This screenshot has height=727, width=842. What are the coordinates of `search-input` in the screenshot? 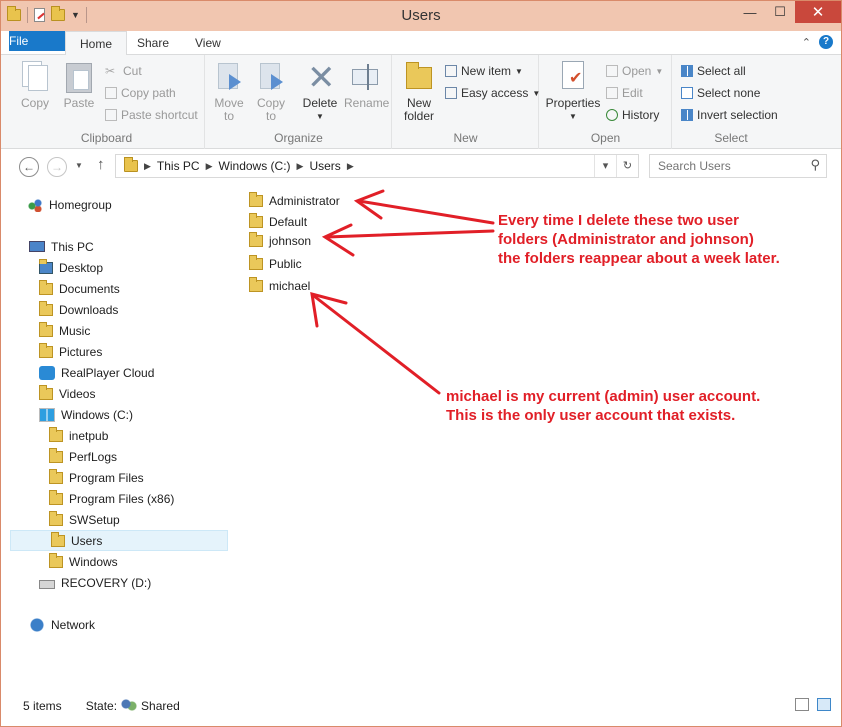 It's located at (725, 166).